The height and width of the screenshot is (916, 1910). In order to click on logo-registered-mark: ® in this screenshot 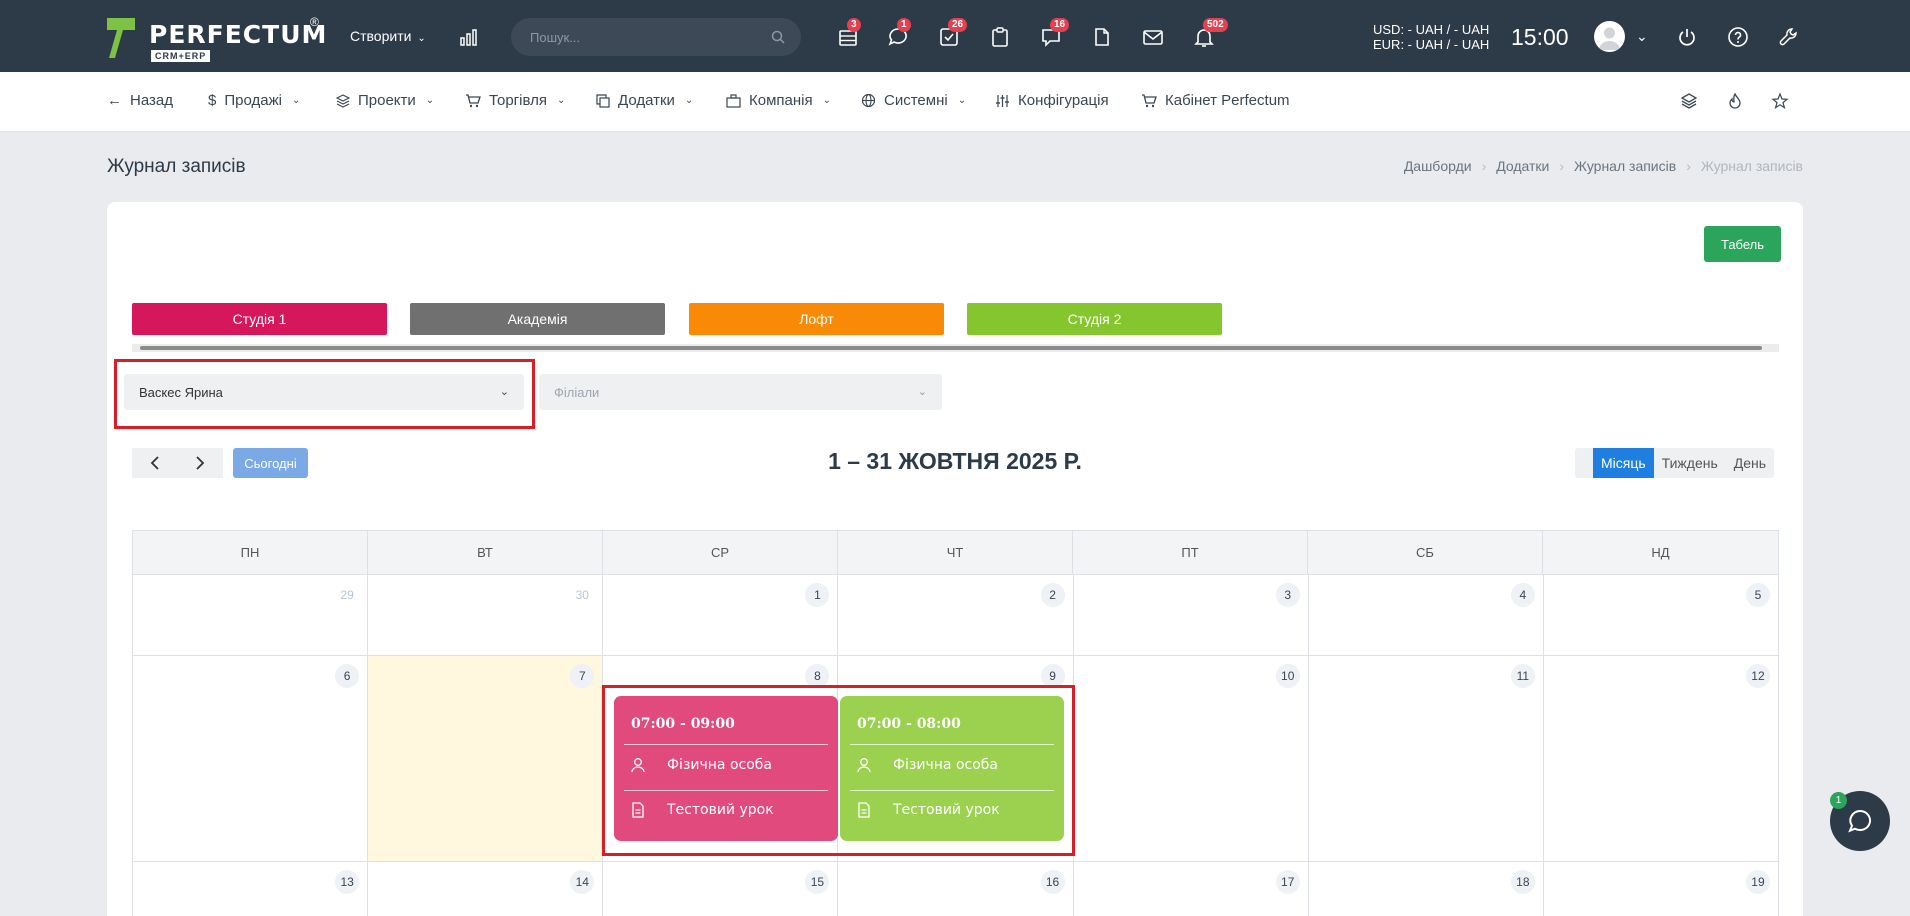, I will do `click(314, 22)`.